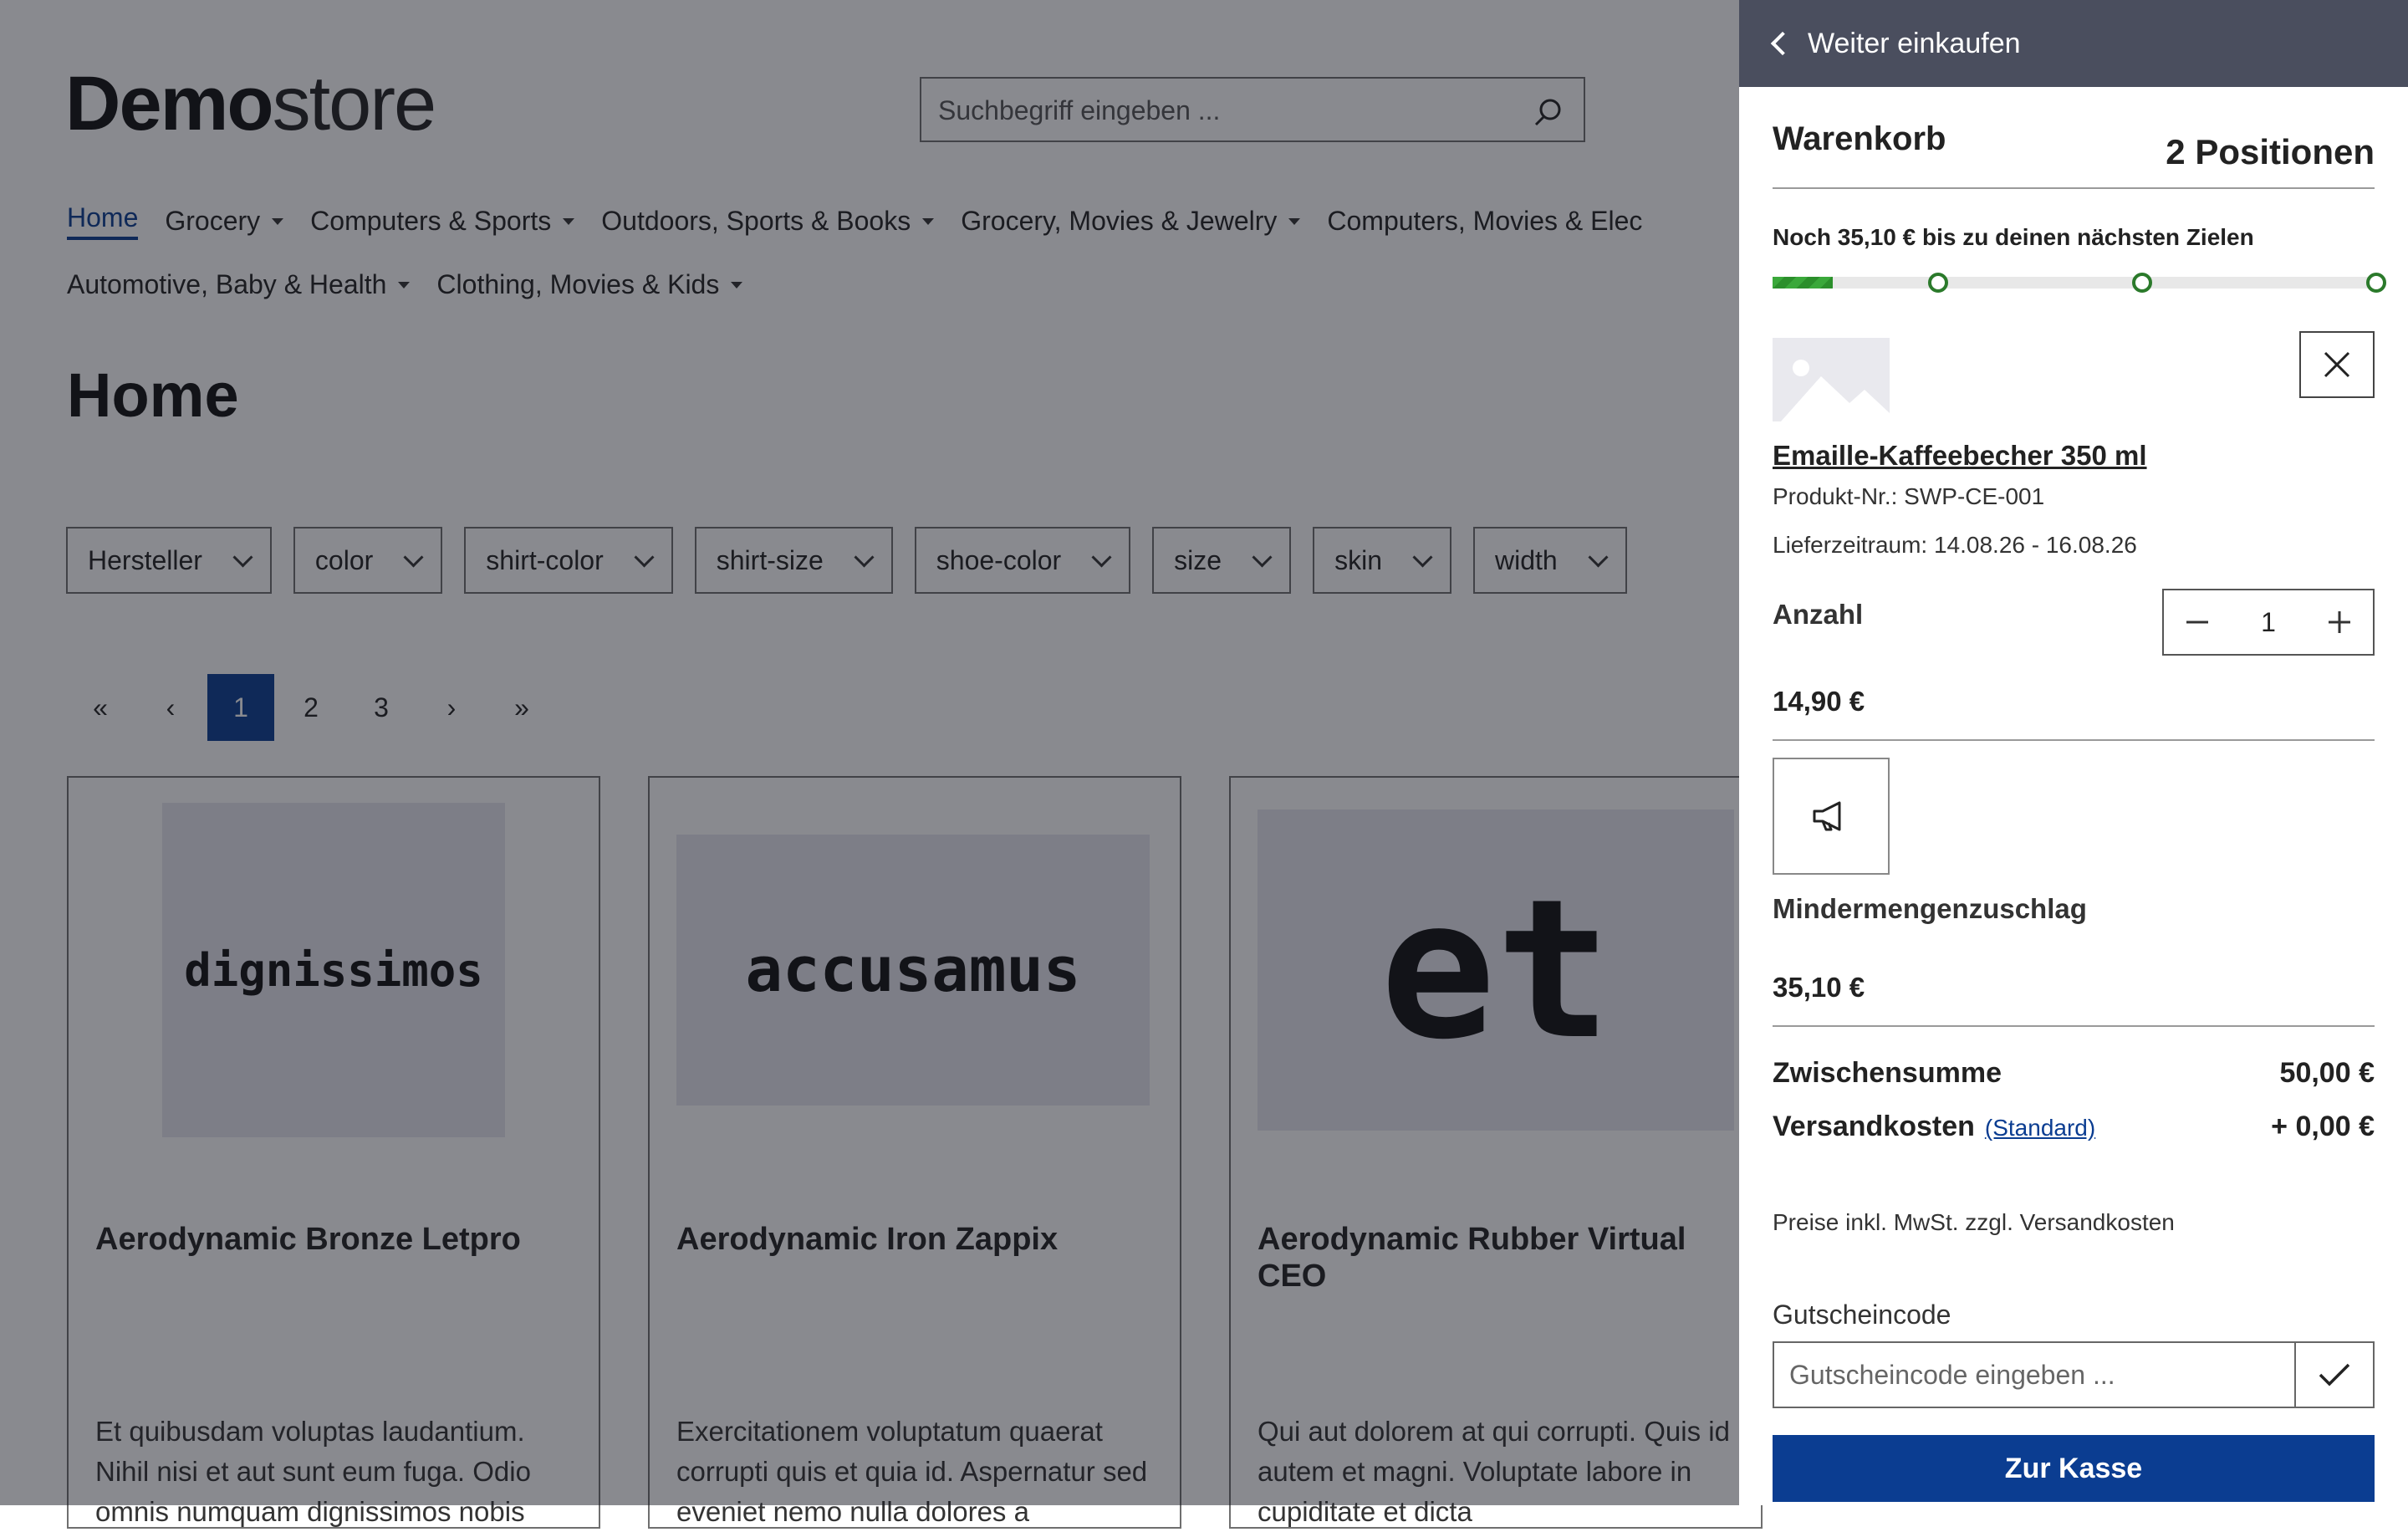  What do you see at coordinates (1888, 1073) in the screenshot?
I see `subtotal-label: Zwischensumme` at bounding box center [1888, 1073].